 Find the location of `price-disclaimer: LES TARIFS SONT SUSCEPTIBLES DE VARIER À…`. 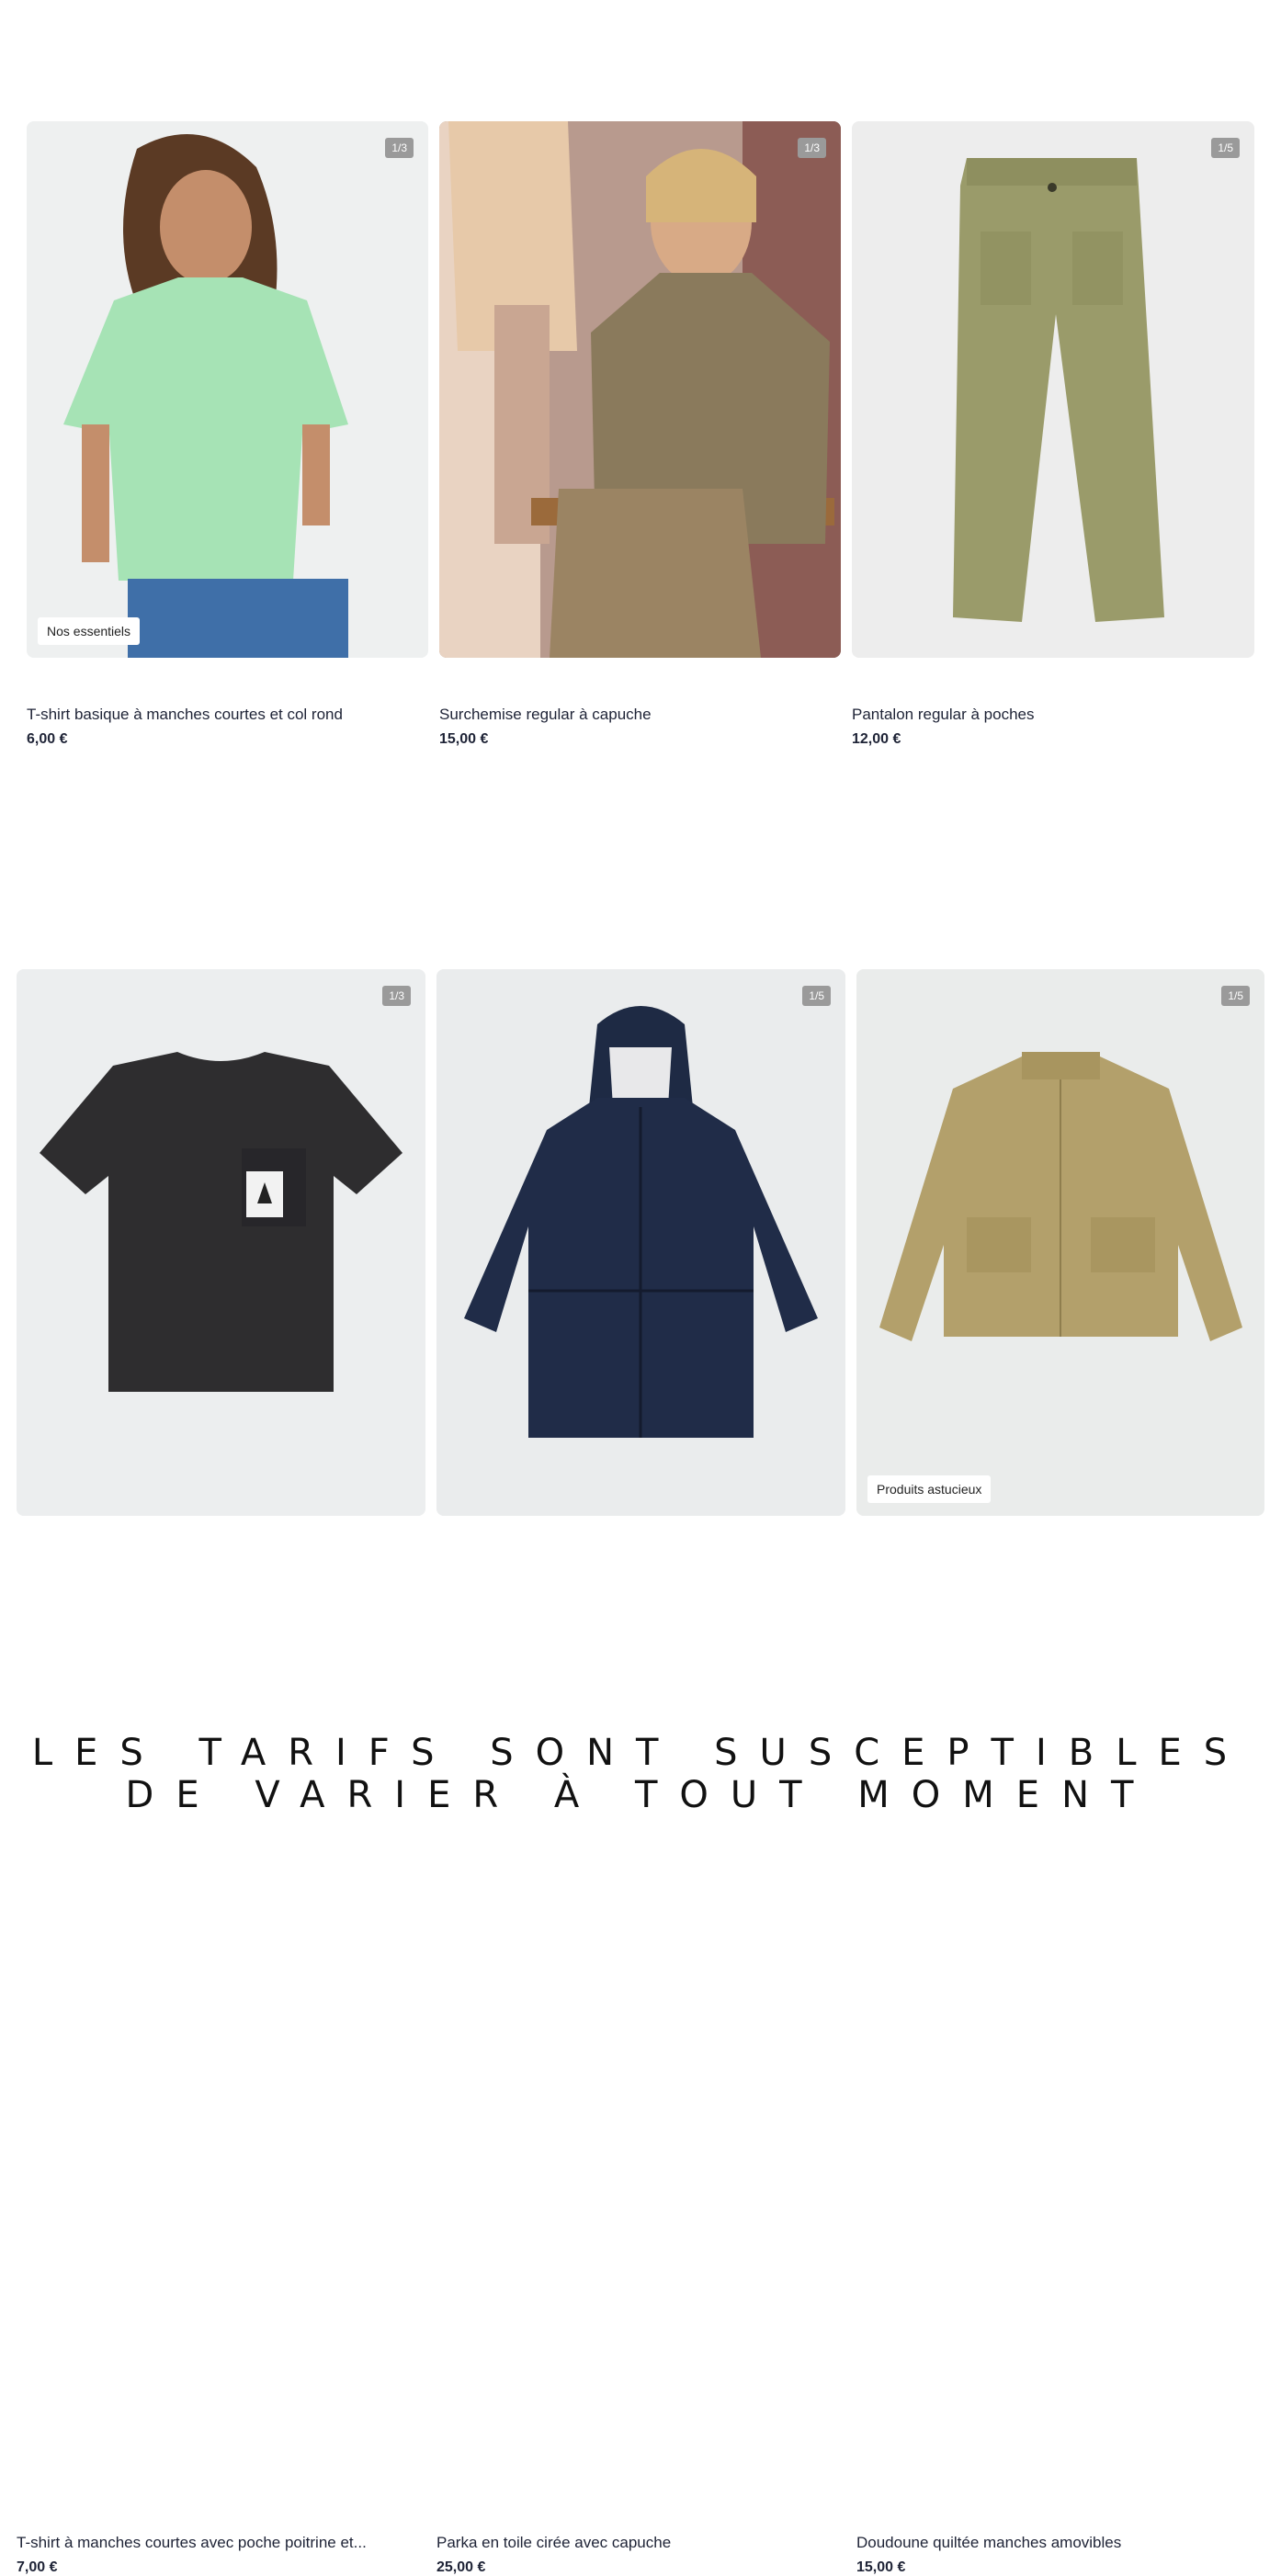

price-disclaimer: LES TARIFS SONT SUSCEPTIBLES DE VARIER À… is located at coordinates (641, 1774).